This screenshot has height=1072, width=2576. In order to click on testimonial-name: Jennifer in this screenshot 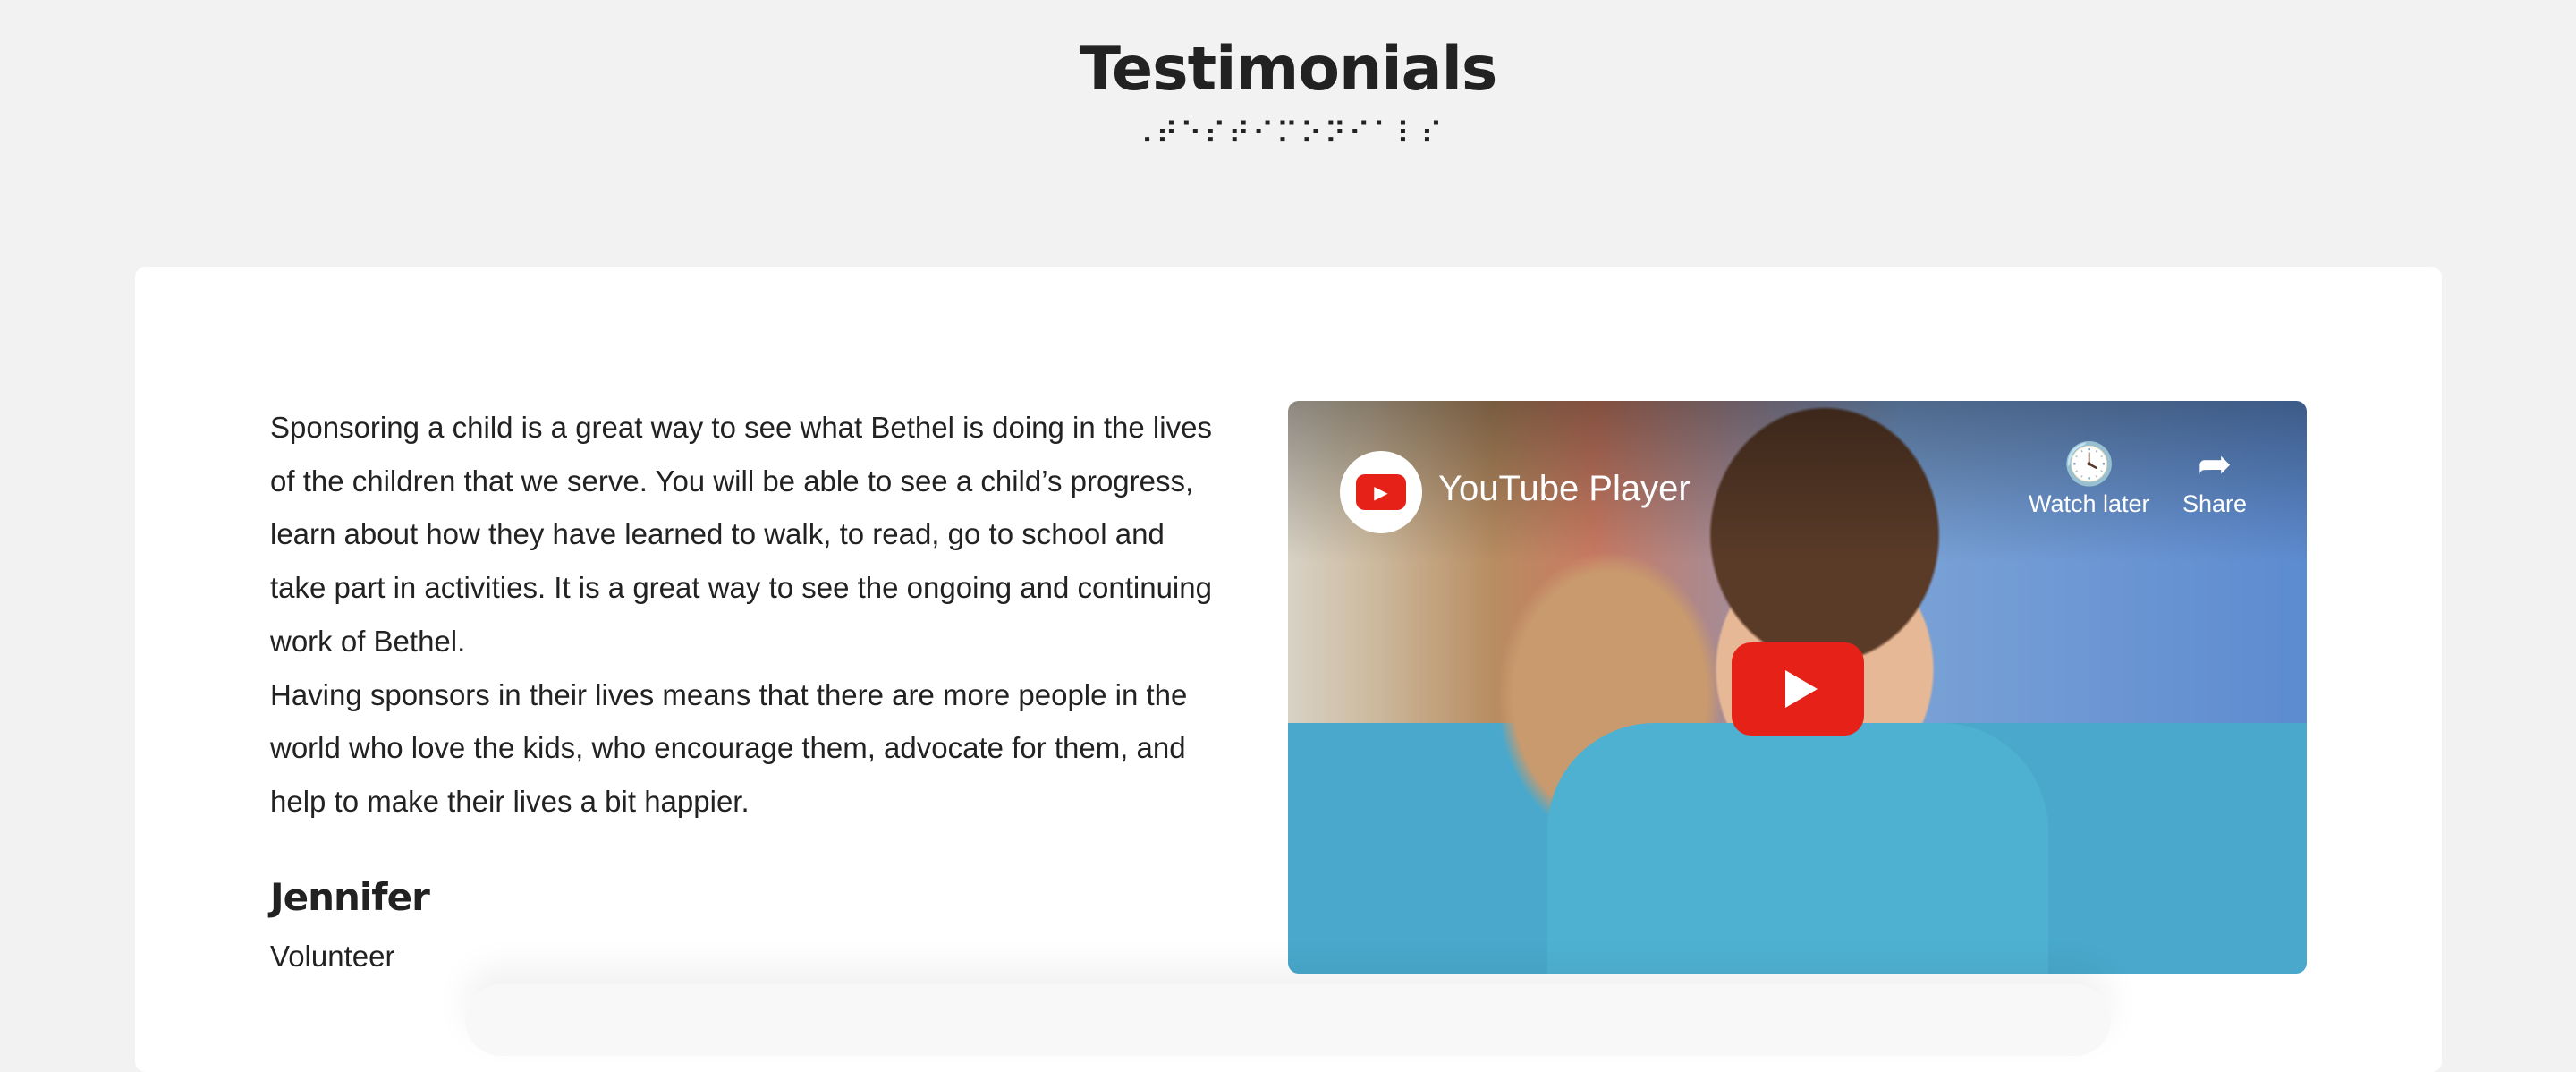, I will do `click(350, 897)`.